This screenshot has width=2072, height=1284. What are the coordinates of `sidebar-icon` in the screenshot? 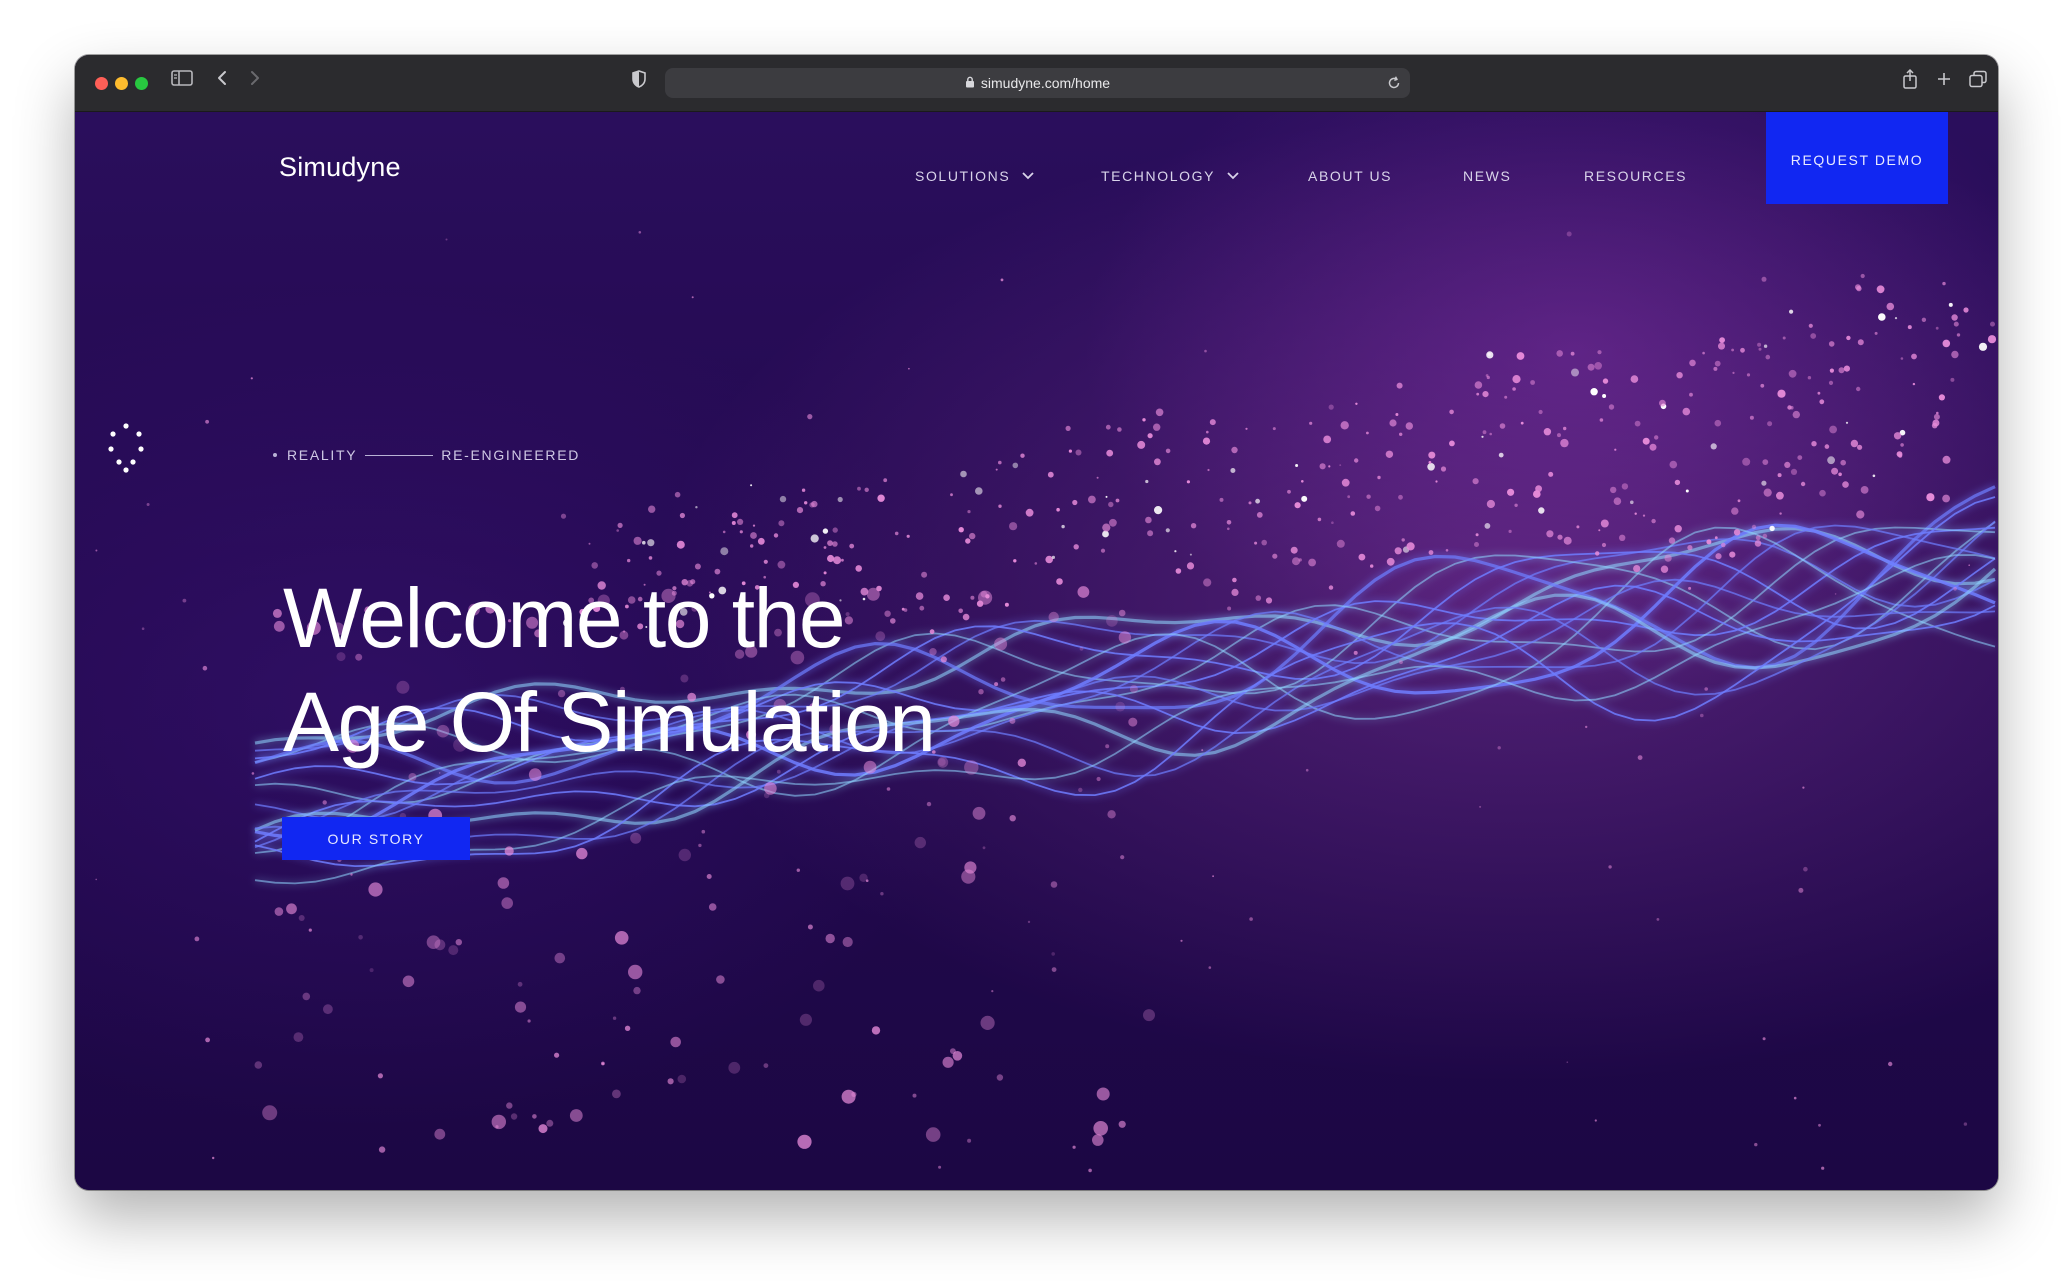 It's located at (182, 78).